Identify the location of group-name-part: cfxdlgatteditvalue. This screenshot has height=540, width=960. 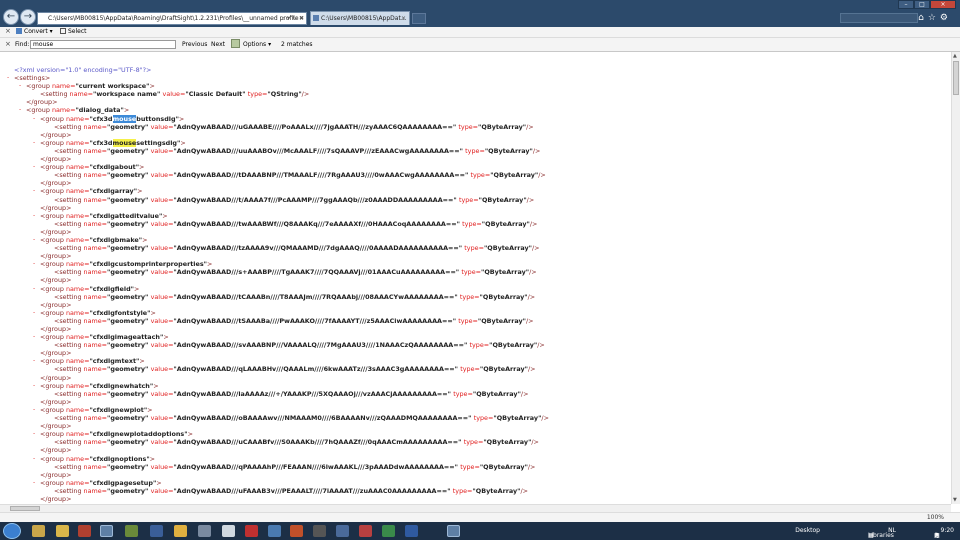
(125, 215).